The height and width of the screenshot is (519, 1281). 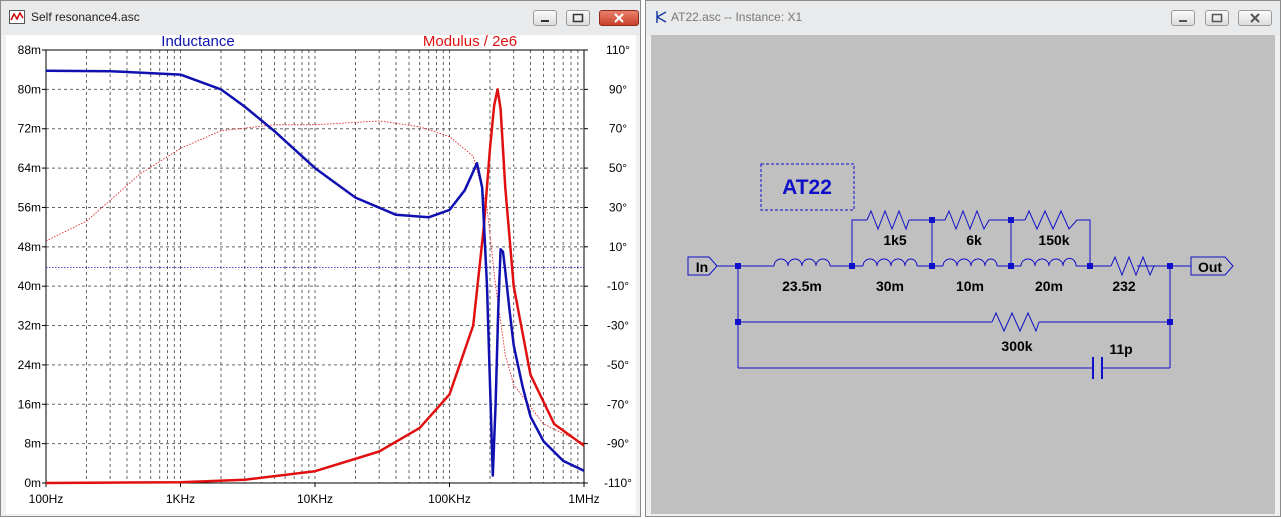 I want to click on left-tick-label: 24m, so click(x=29, y=365).